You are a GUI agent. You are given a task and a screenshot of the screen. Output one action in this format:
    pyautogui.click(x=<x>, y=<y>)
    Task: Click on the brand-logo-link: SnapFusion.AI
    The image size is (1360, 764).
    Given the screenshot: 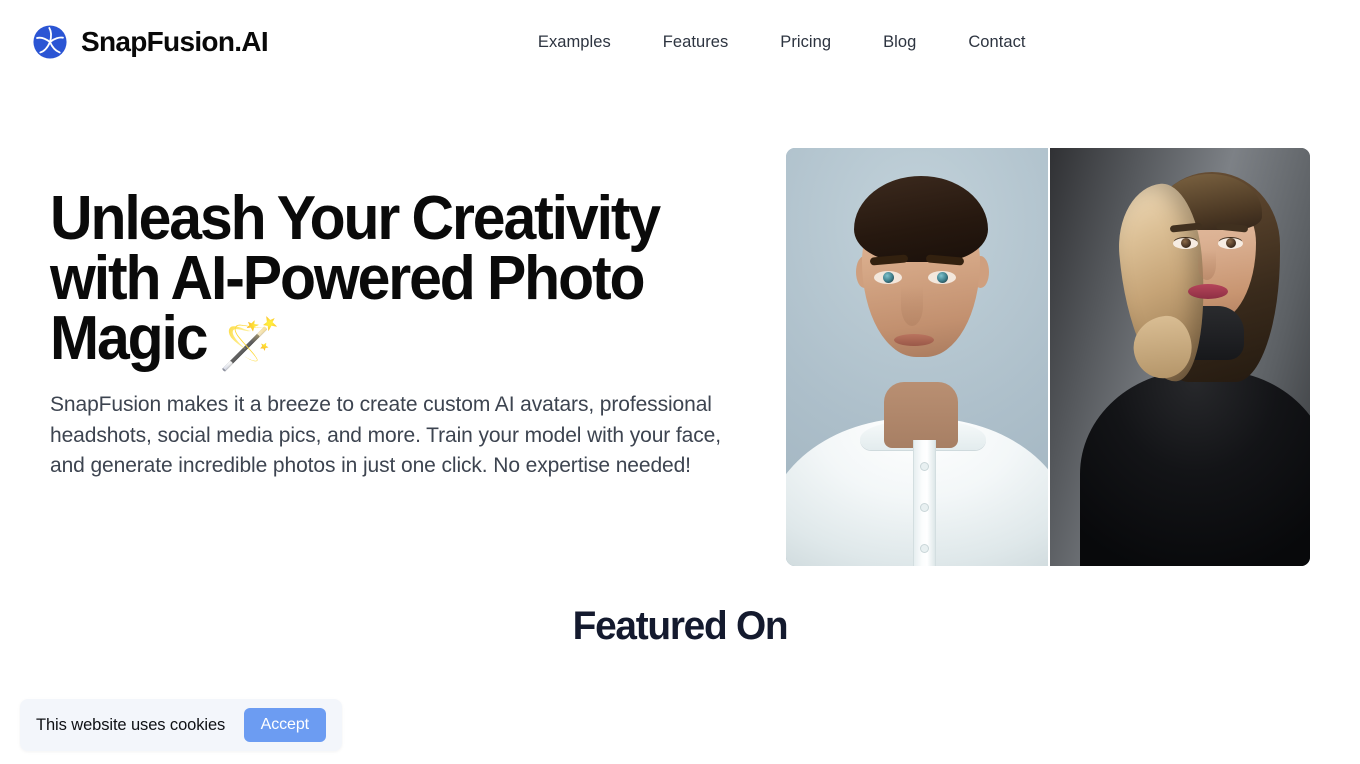 What is the action you would take?
    pyautogui.click(x=150, y=42)
    